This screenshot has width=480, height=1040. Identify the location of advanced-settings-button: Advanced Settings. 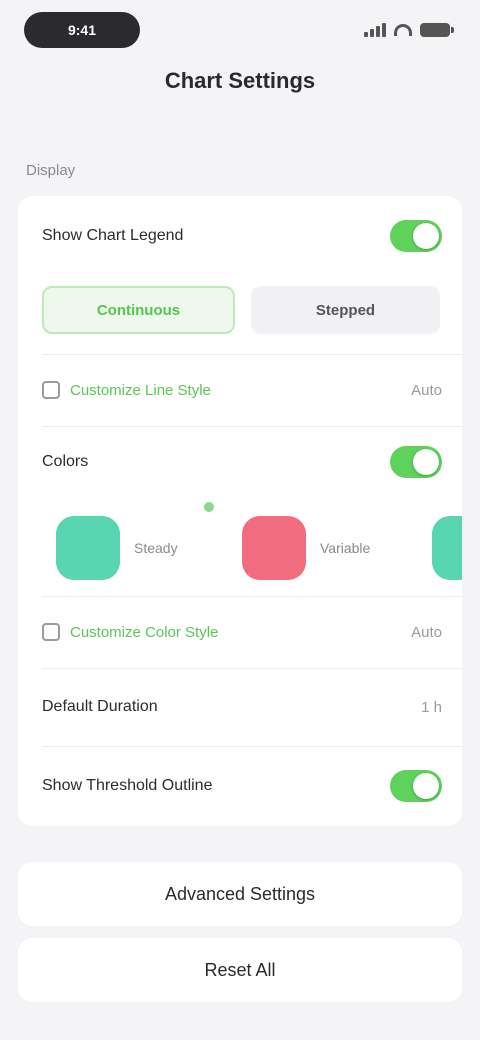
(240, 894).